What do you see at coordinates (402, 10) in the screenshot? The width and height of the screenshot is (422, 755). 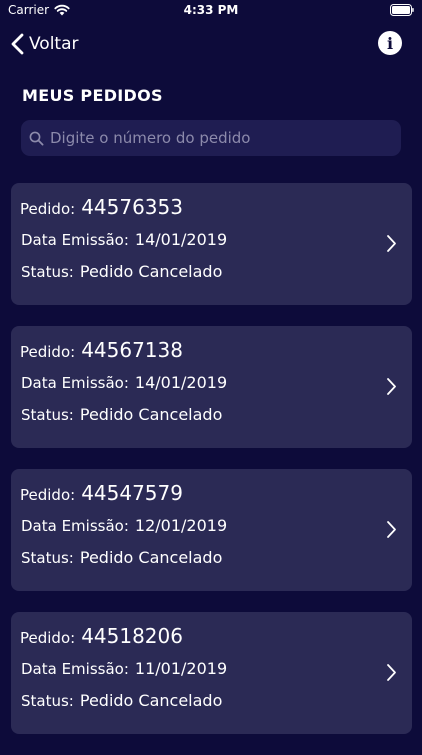 I see `battery-icon` at bounding box center [402, 10].